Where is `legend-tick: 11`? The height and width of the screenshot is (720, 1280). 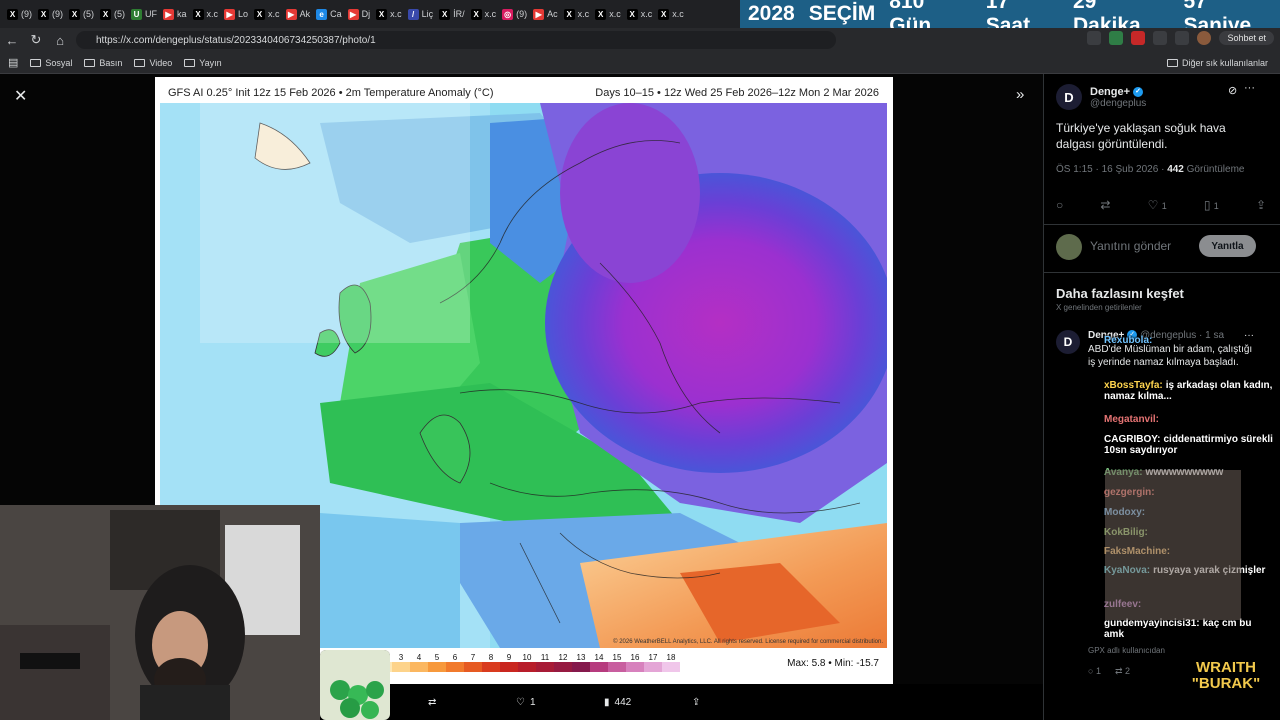
legend-tick: 11 is located at coordinates (545, 657).